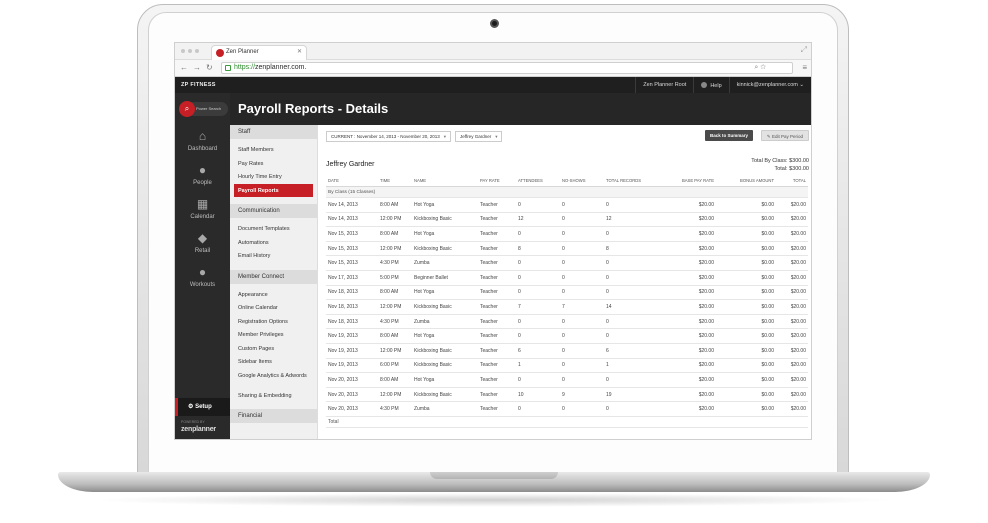  I want to click on account-link: Zen Planner Root, so click(664, 85).